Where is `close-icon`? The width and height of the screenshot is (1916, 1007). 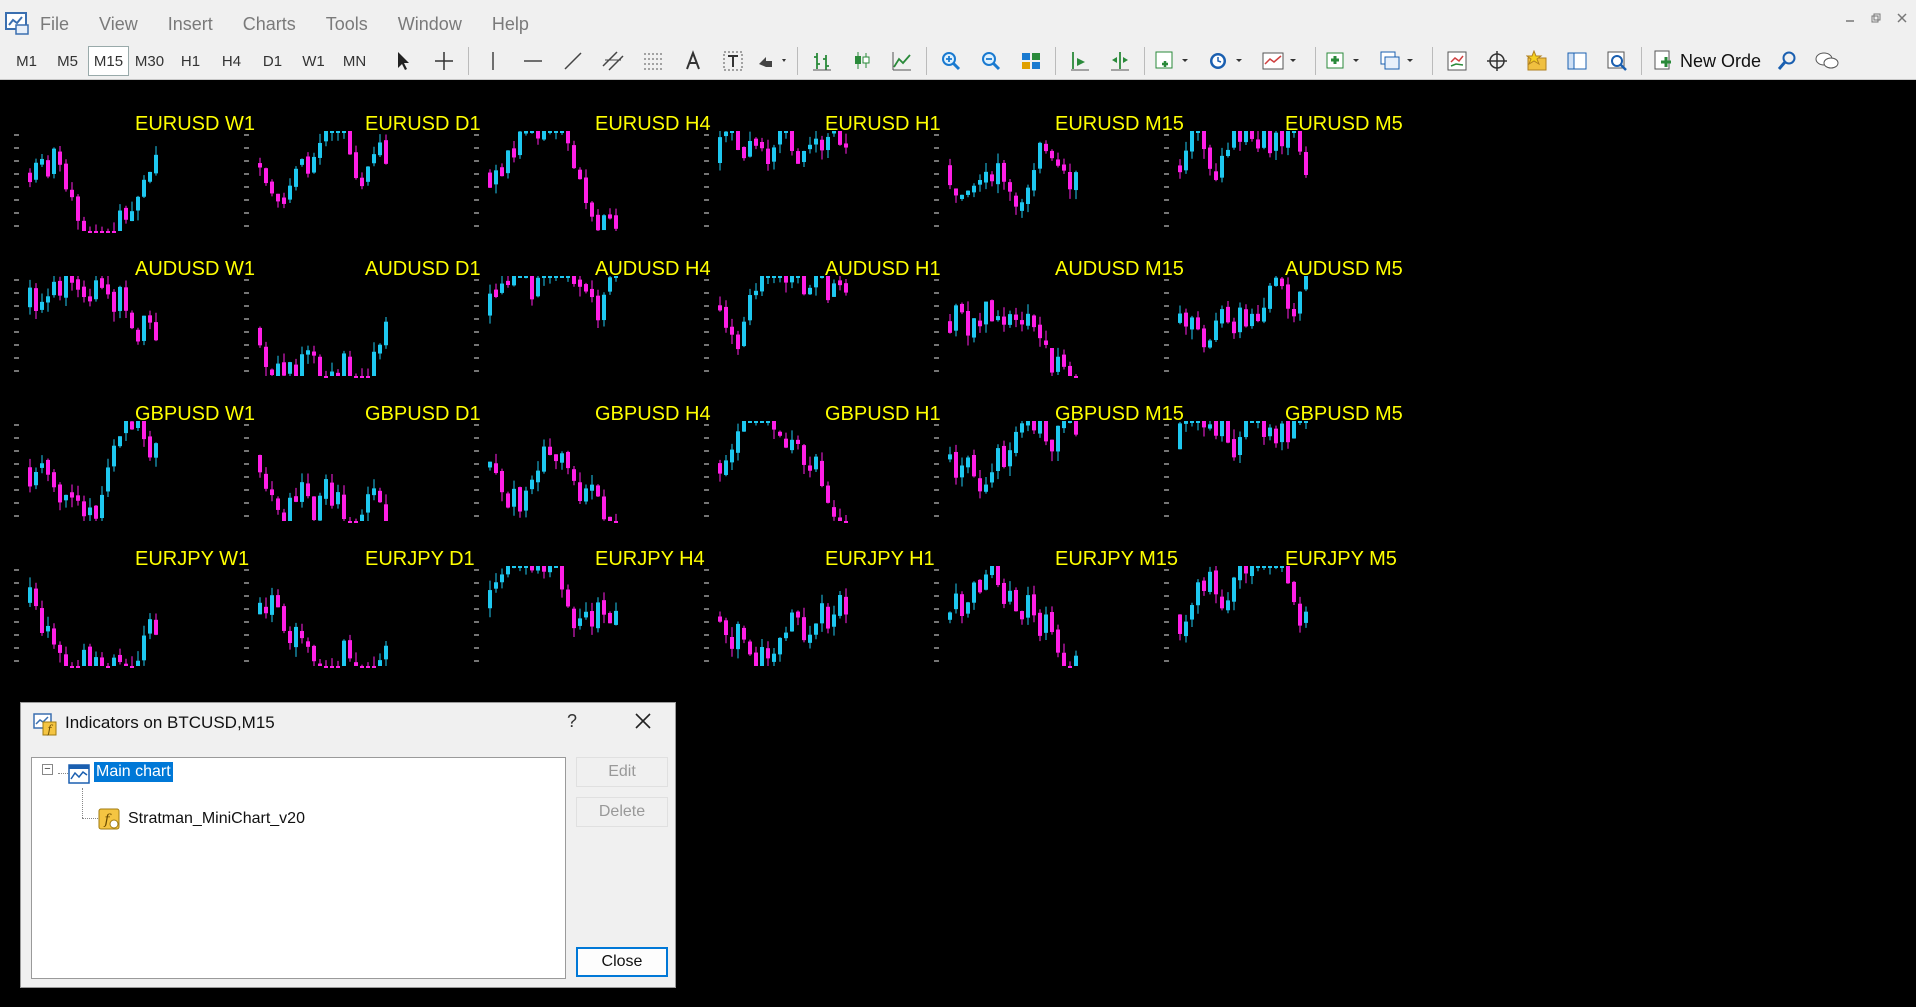
close-icon is located at coordinates (643, 721).